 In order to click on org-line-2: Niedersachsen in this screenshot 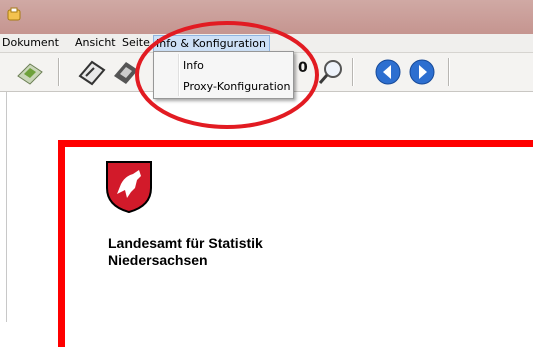, I will do `click(158, 260)`.